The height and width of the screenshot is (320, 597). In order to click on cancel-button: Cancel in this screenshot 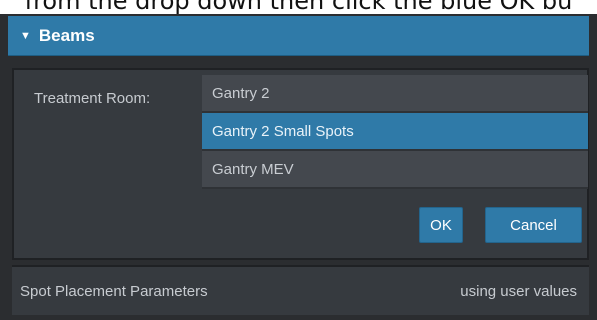, I will do `click(533, 225)`.